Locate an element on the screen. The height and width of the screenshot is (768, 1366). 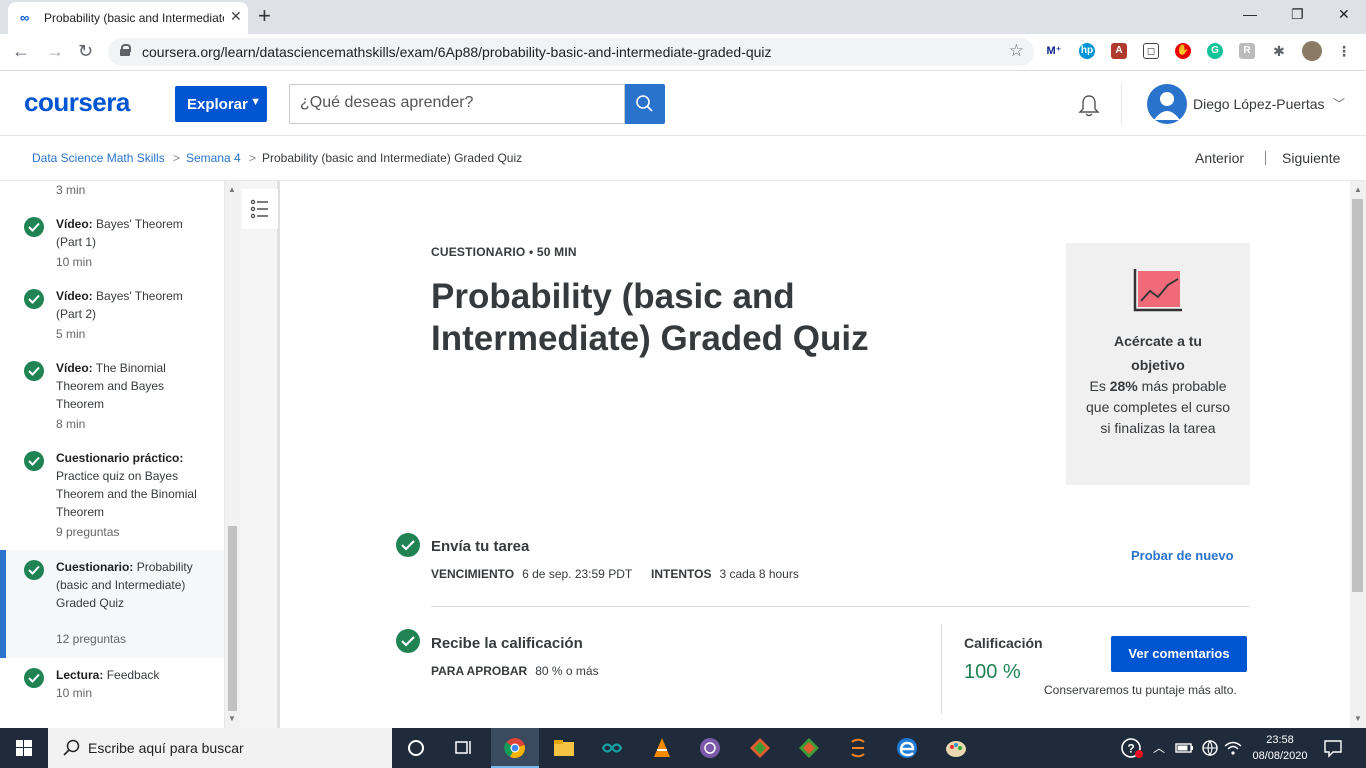
vlc-icon is located at coordinates (662, 748).